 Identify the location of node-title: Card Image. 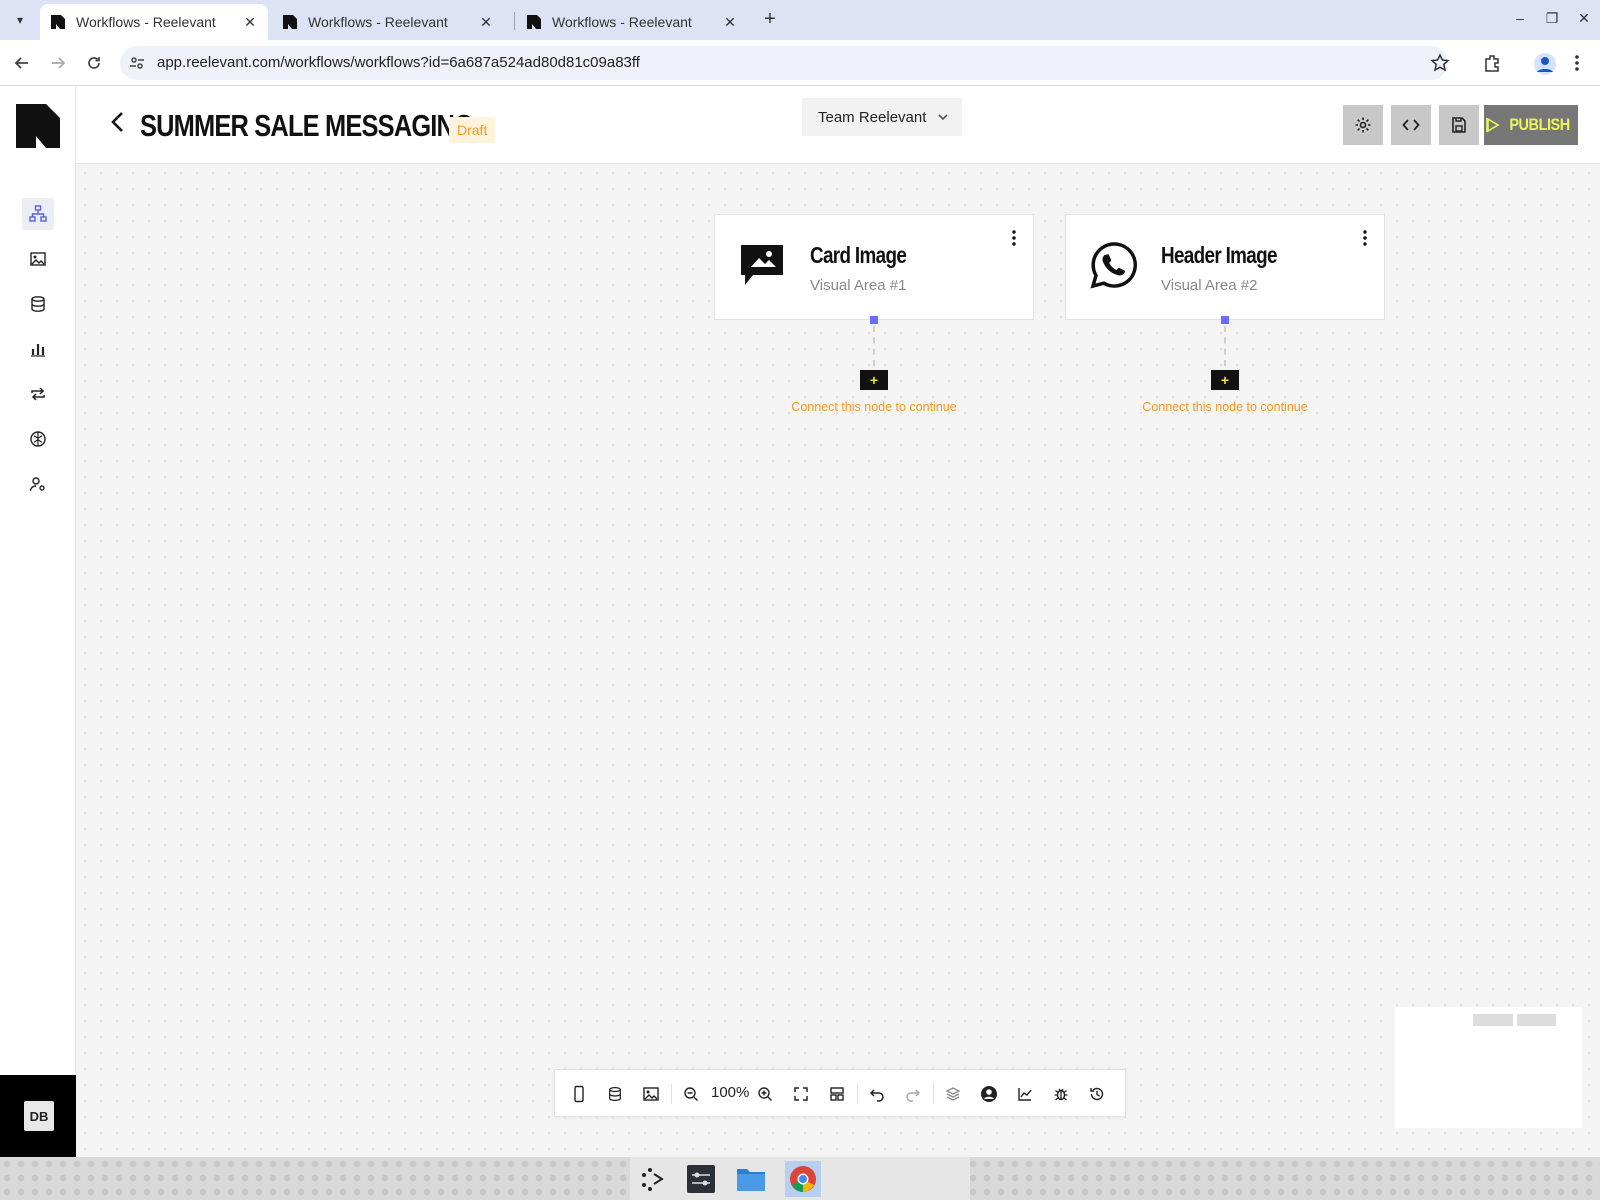
(858, 255).